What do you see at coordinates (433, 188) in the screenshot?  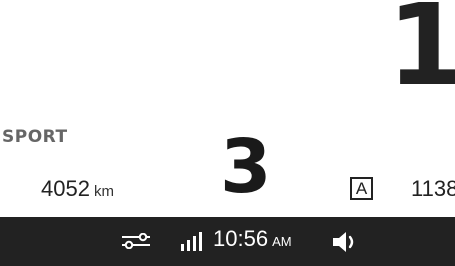 I see `trip-readout: 1138` at bounding box center [433, 188].